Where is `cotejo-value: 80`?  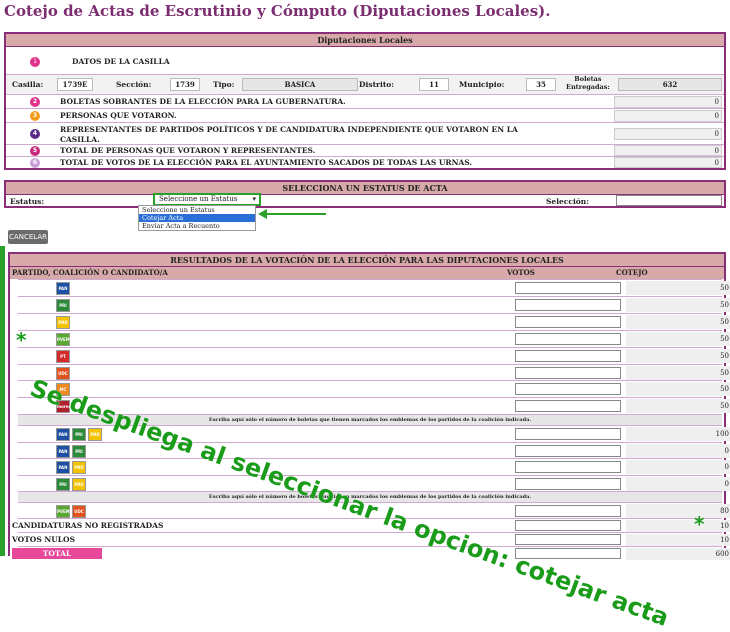
cotejo-value: 80 is located at coordinates (678, 511).